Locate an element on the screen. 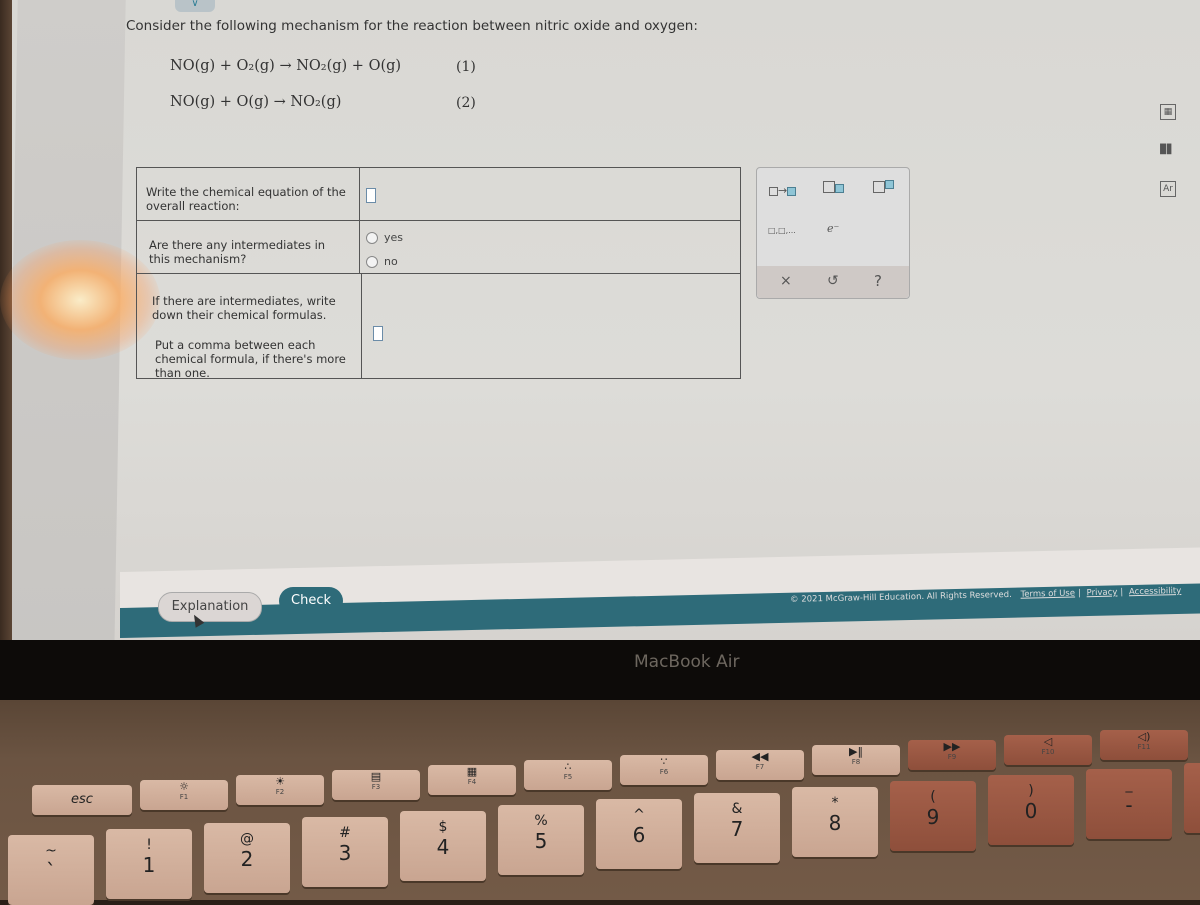 The image size is (1200, 905). key-label: ` is located at coordinates (51, 871).